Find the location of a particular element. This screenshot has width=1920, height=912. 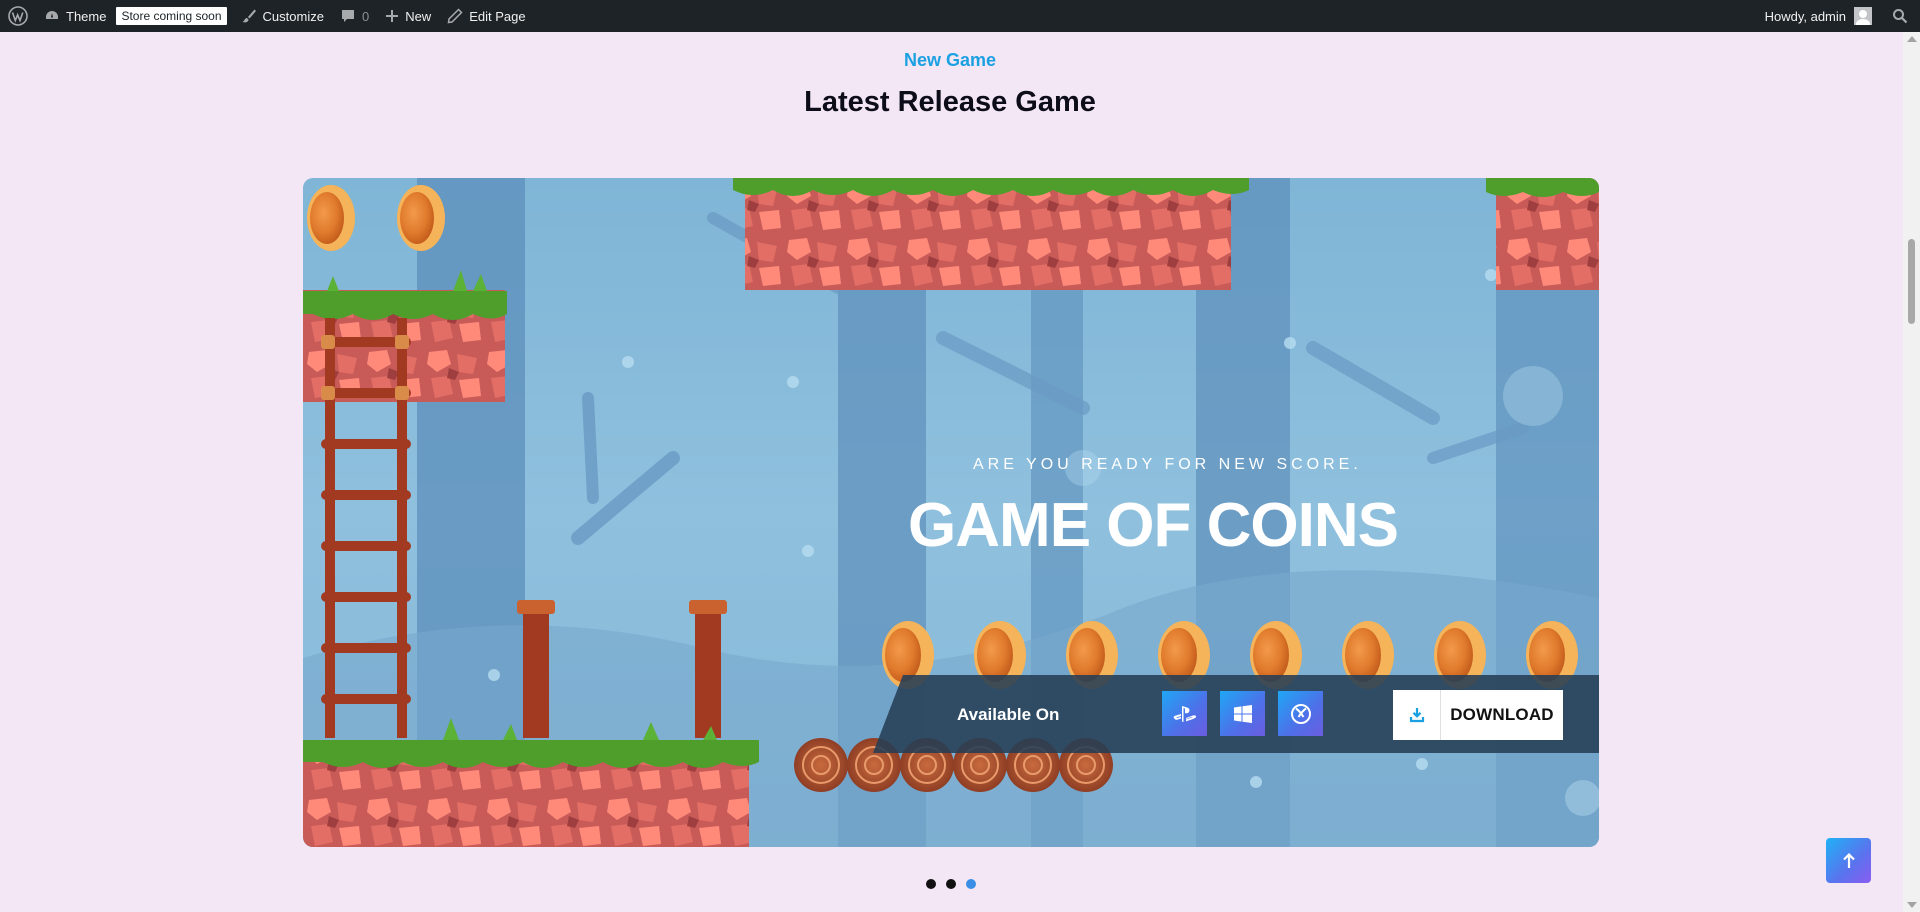

page-scrollbar is located at coordinates (1911, 472).